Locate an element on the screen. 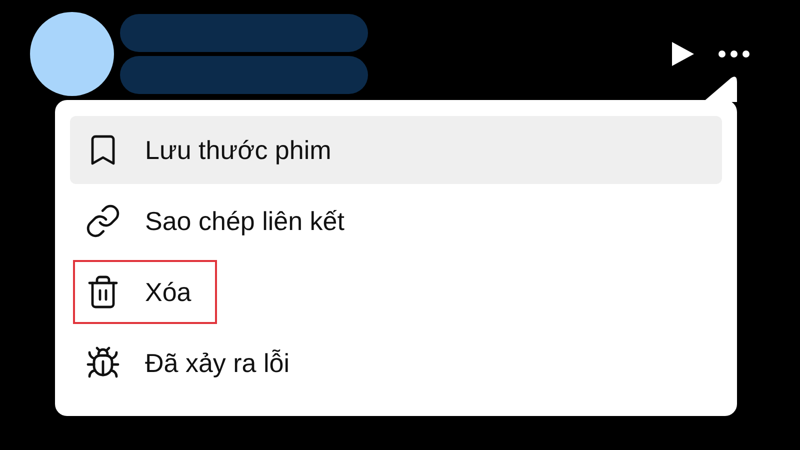 Image resolution: width=800 pixels, height=450 pixels. menu-item: Lưu thước phim is located at coordinates (396, 150).